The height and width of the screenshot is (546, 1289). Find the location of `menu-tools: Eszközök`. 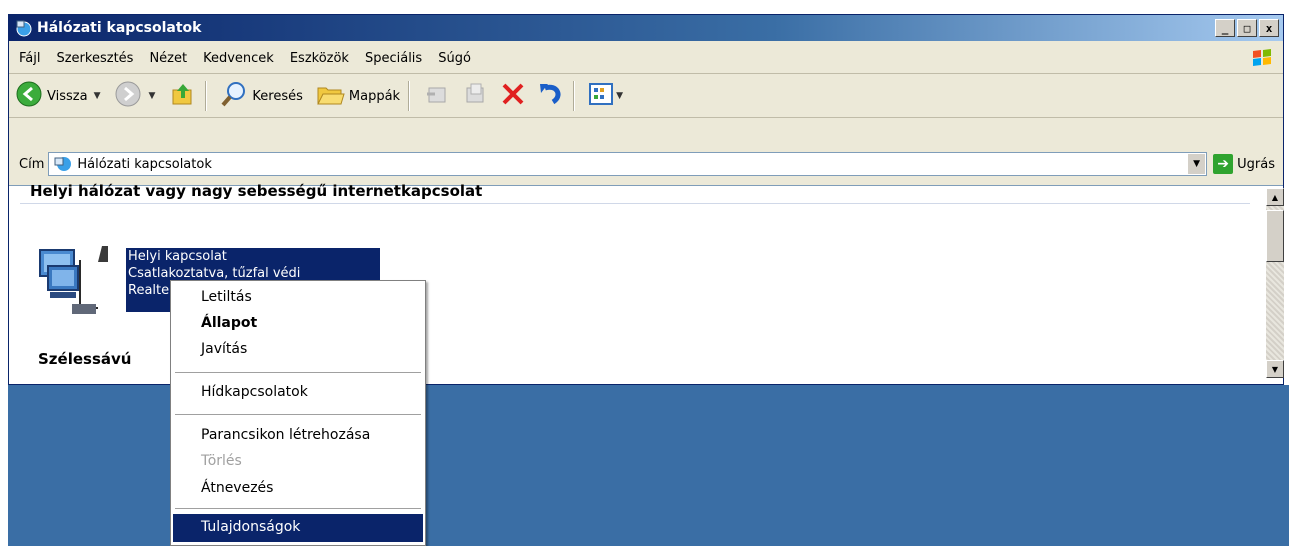

menu-tools: Eszközök is located at coordinates (319, 58).